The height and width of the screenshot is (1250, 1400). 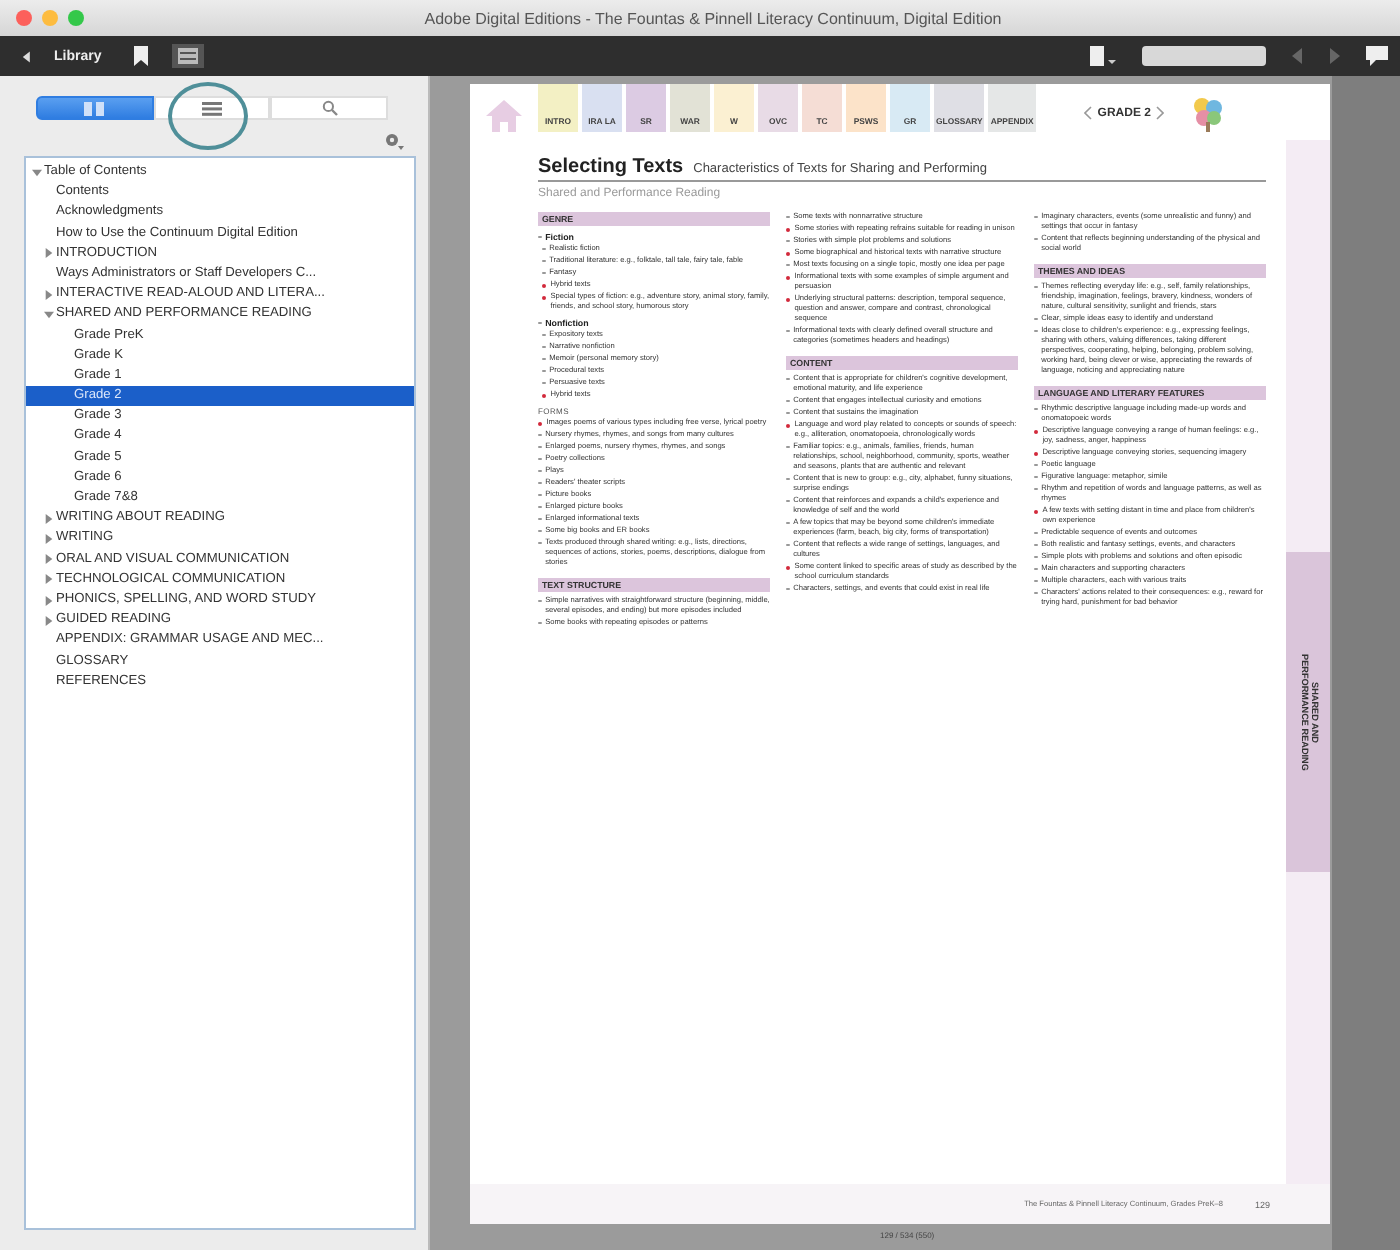 I want to click on window-title: Adobe Digital Editions - The Fountas & Pinnell Literacy Continuum, Digital Edition, so click(x=713, y=18).